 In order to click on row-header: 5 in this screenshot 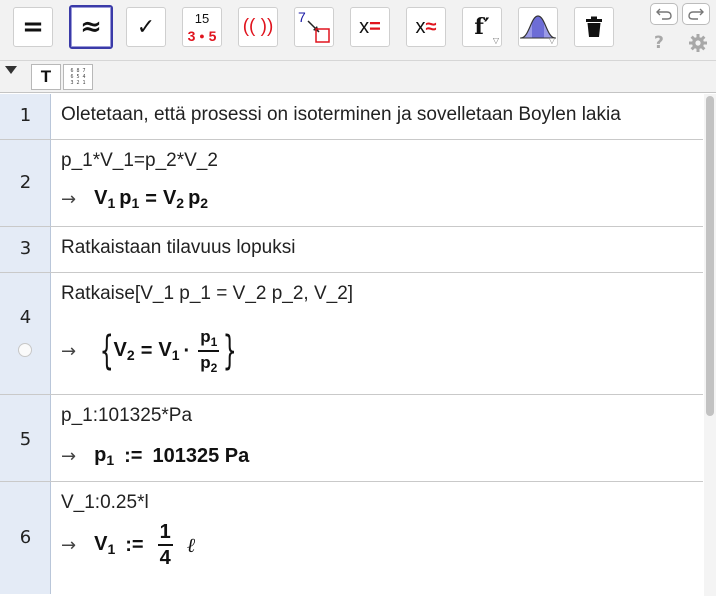, I will do `click(25, 438)`.